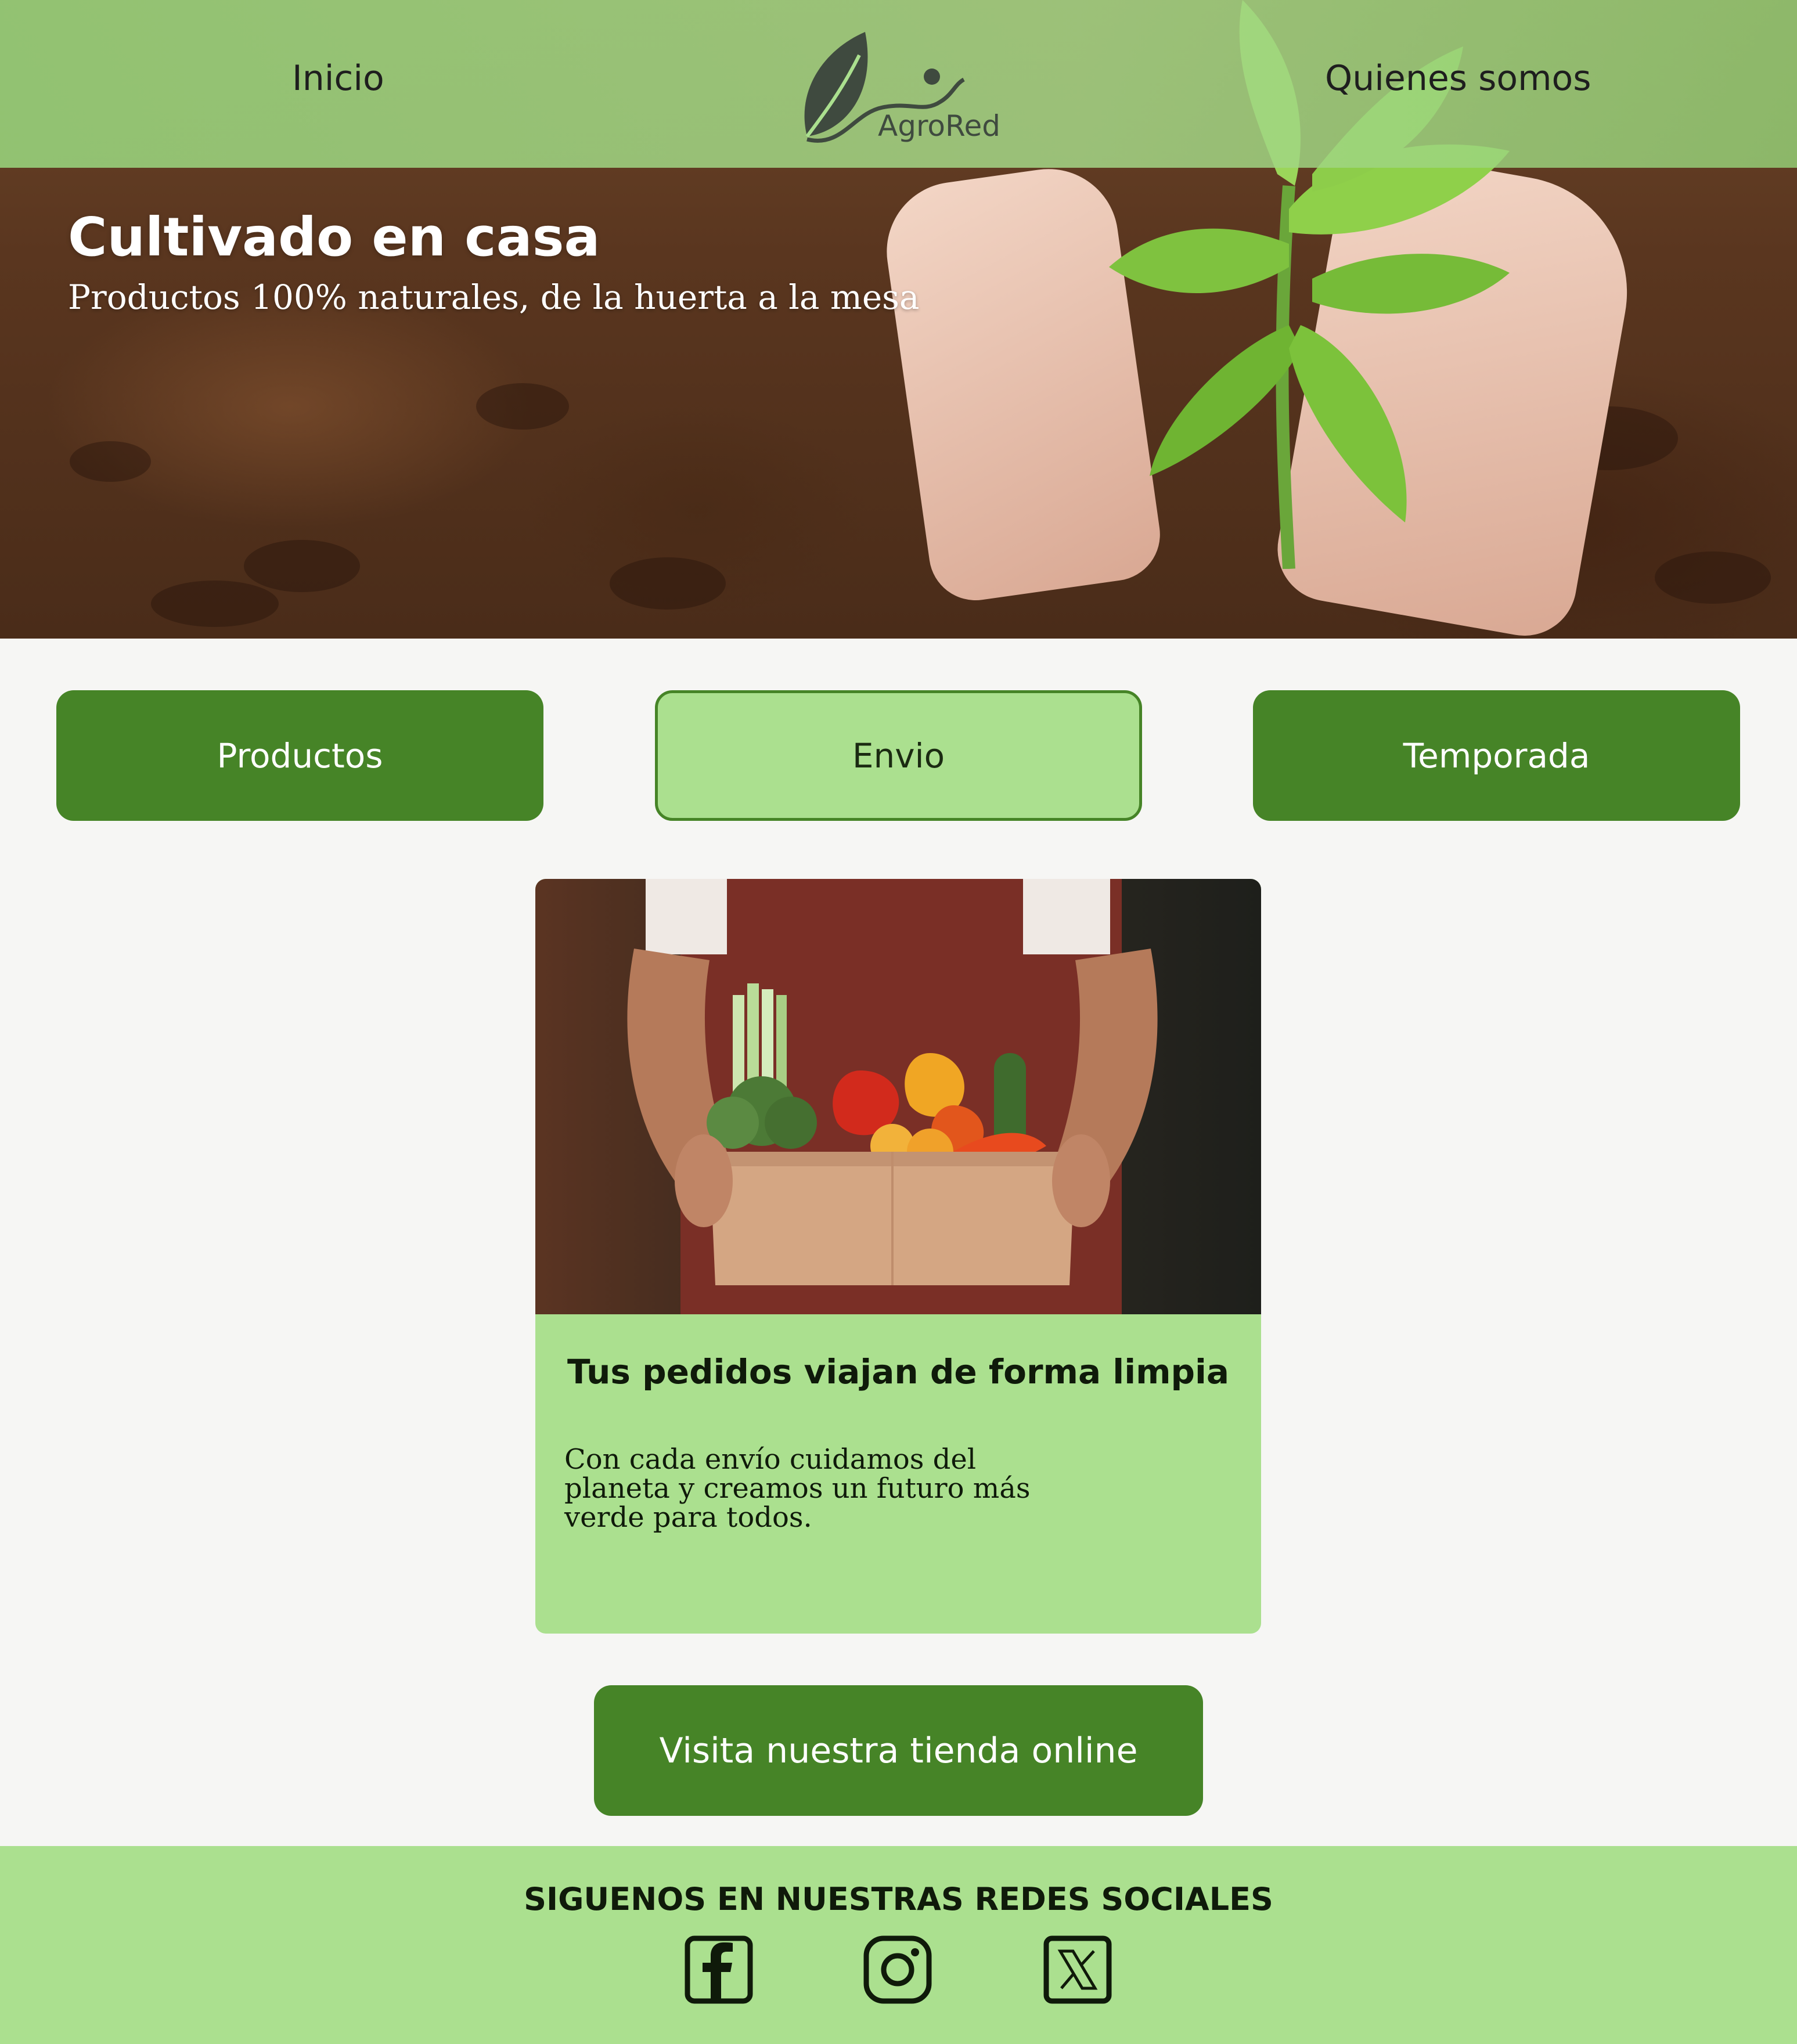 This screenshot has height=2044, width=1797. I want to click on logo-text: AgroRed, so click(939, 126).